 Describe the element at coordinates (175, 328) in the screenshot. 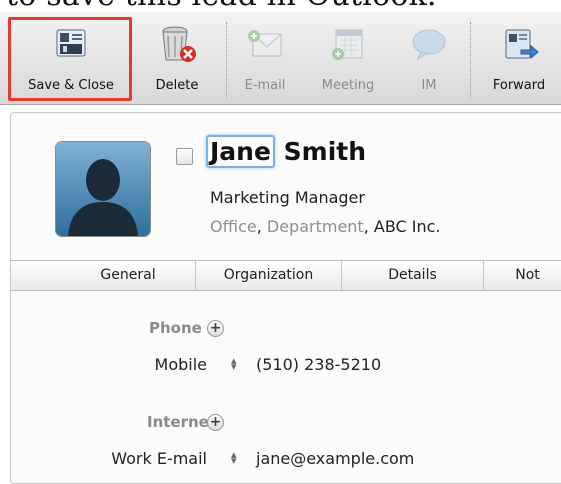

I see `phone-section-label: Phone` at that location.